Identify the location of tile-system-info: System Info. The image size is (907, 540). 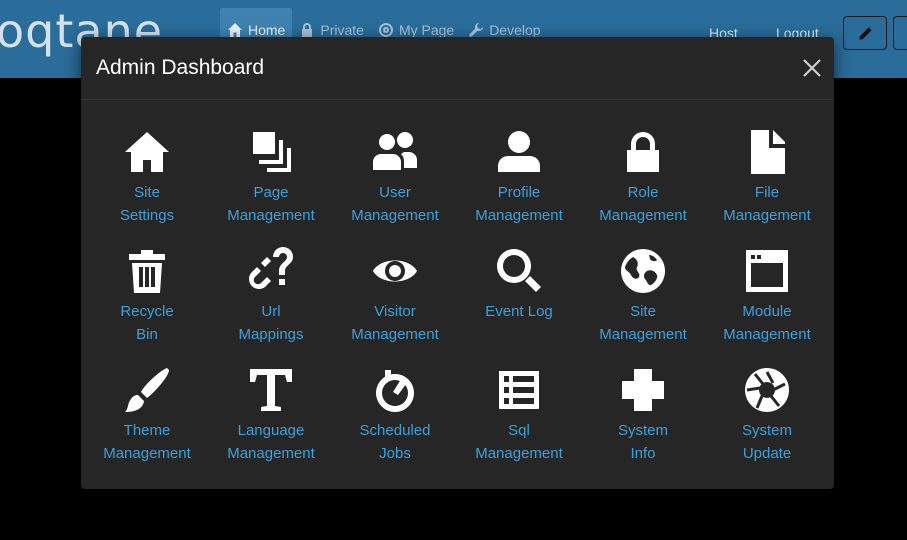
(643, 415).